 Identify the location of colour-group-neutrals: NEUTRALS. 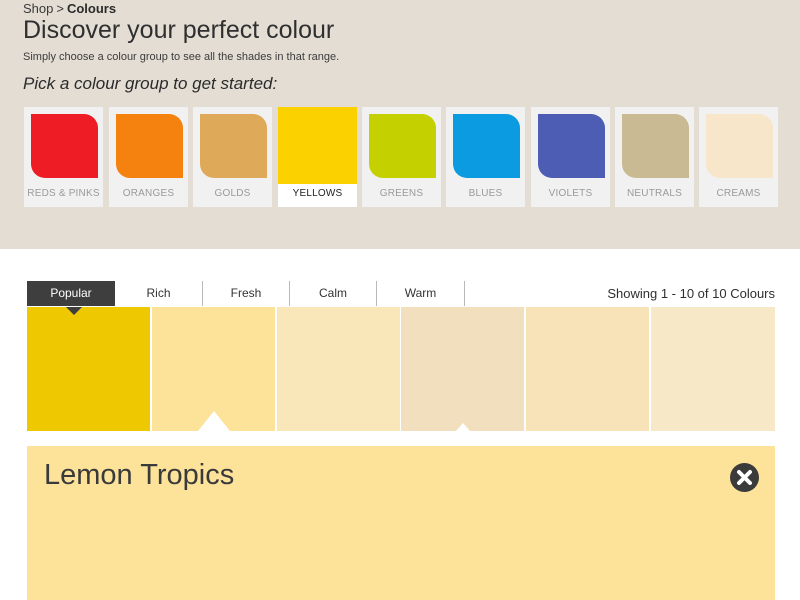
(654, 157).